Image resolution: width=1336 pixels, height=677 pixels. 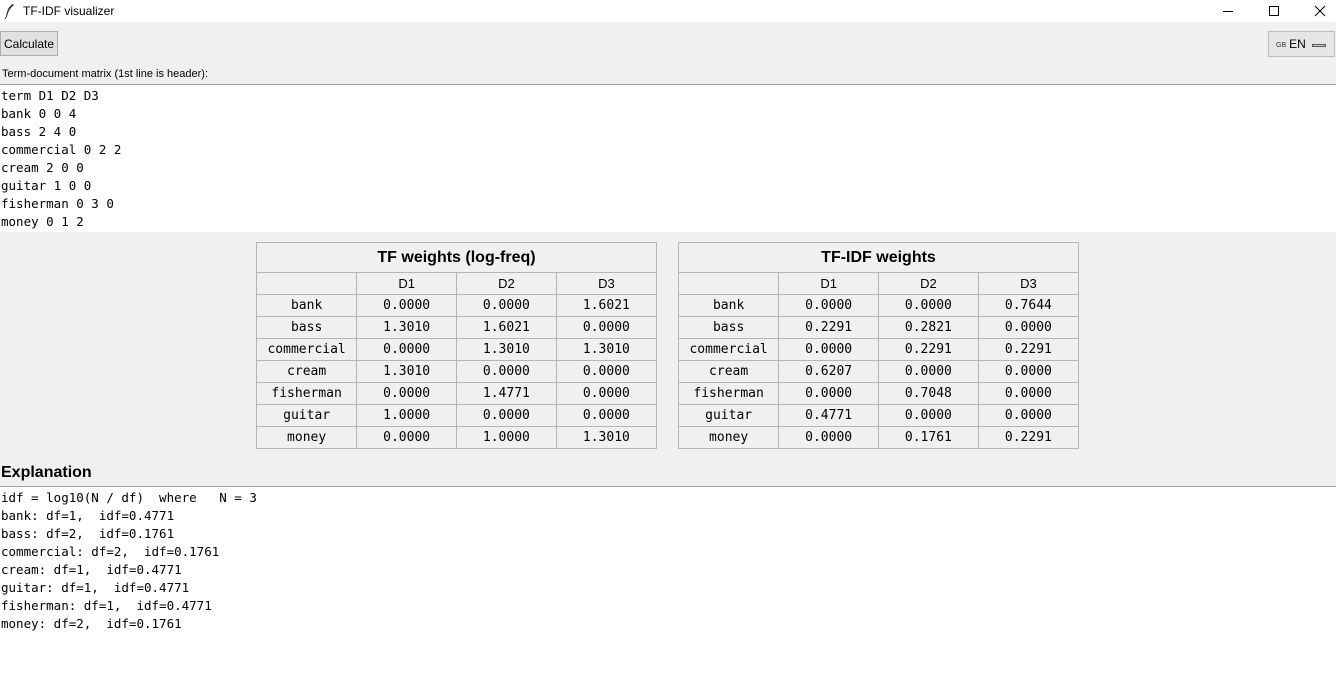 I want to click on close-button, so click(x=1316, y=11).